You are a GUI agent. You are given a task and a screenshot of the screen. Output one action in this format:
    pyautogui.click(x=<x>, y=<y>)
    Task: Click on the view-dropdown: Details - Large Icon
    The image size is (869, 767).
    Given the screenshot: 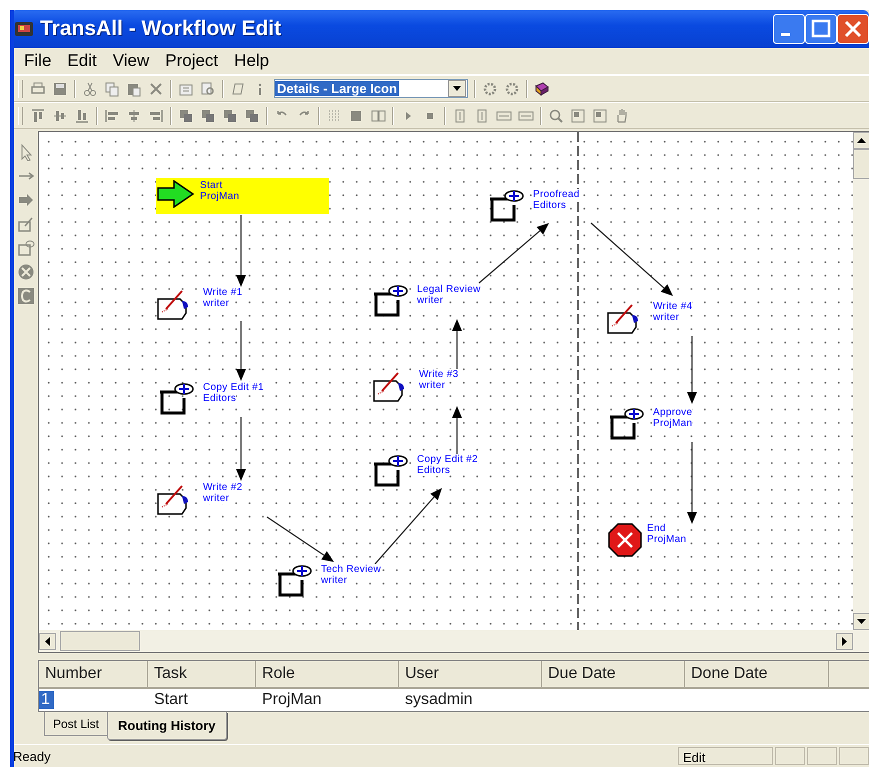 What is the action you would take?
    pyautogui.click(x=371, y=88)
    